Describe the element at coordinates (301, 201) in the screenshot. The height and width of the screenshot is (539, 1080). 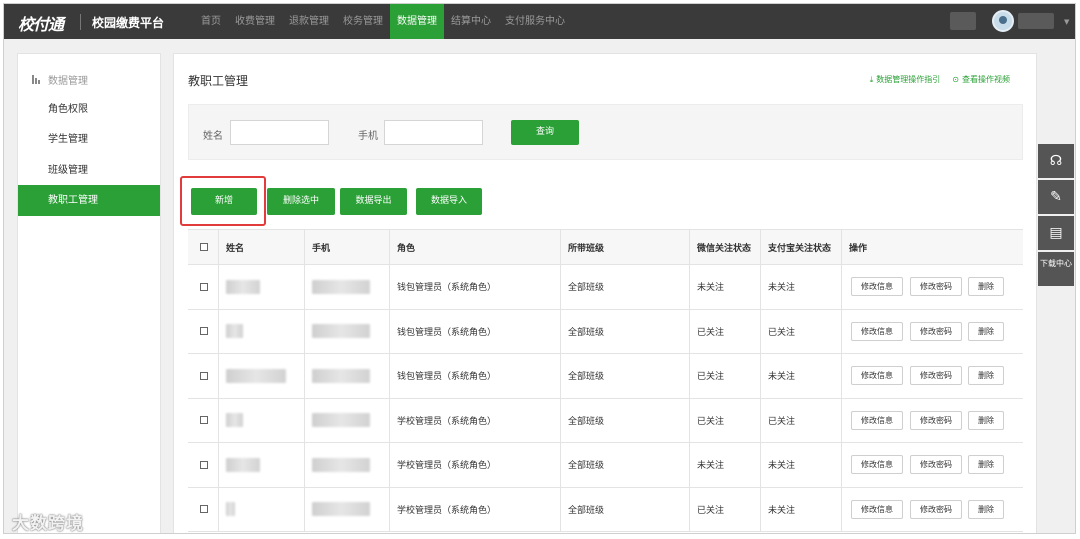
I see `delete-selected-button: 删除选中` at that location.